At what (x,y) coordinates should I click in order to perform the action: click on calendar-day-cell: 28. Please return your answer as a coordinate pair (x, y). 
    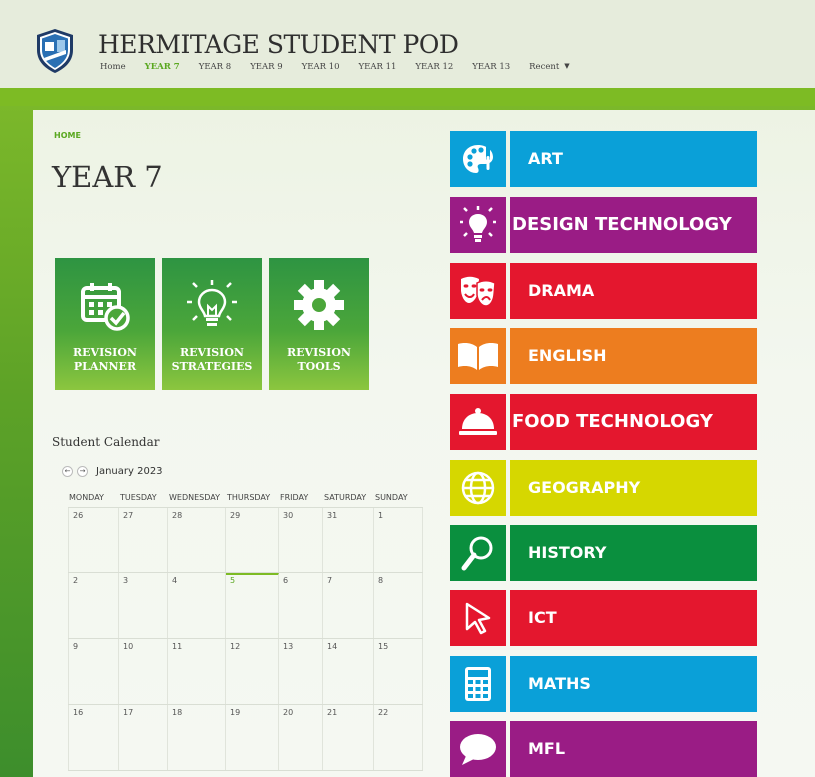
    Looking at the image, I should click on (197, 540).